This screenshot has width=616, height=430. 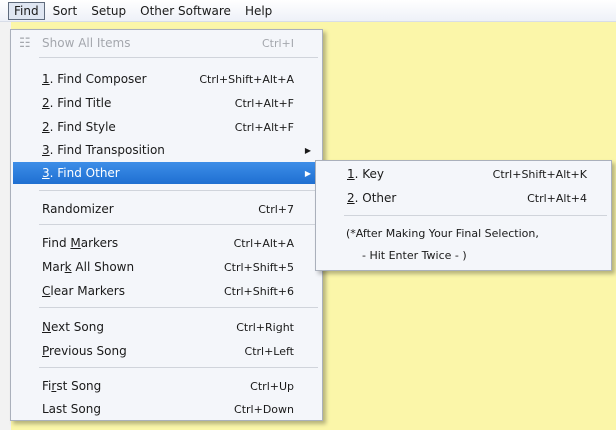 I want to click on label-text: revious Song, so click(x=88, y=351).